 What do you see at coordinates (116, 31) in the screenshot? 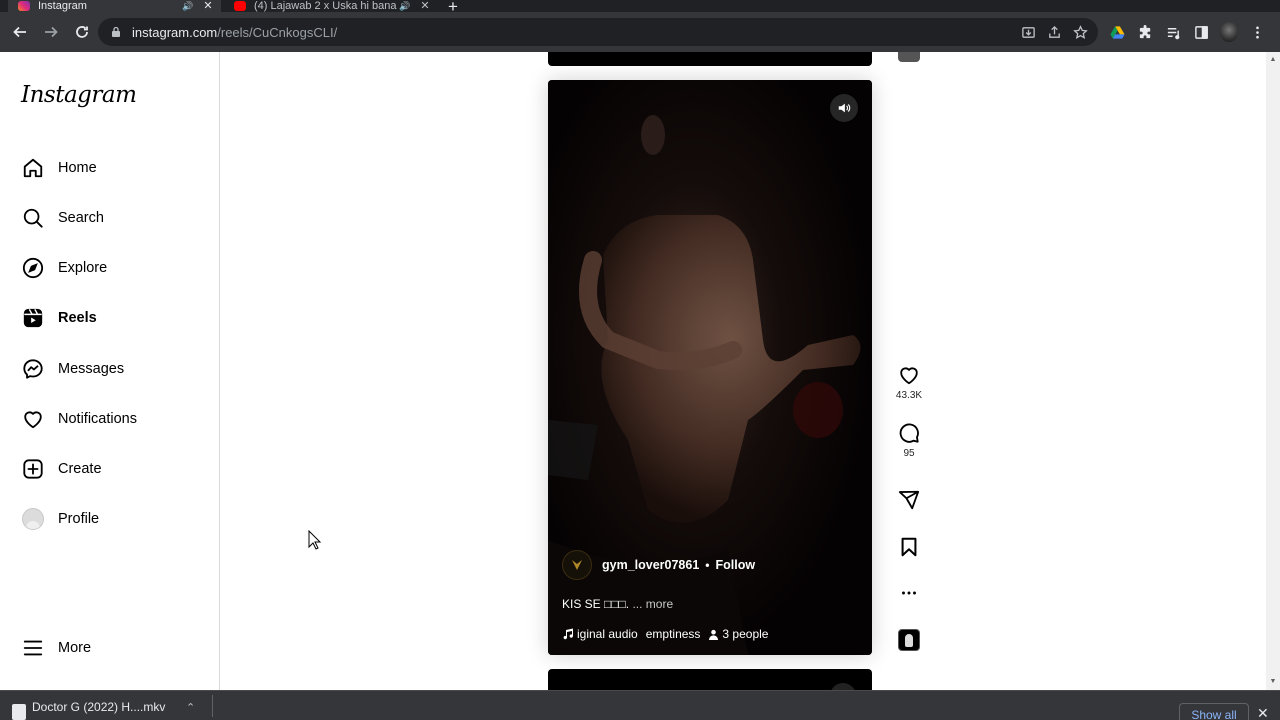
I see `lock-icon` at bounding box center [116, 31].